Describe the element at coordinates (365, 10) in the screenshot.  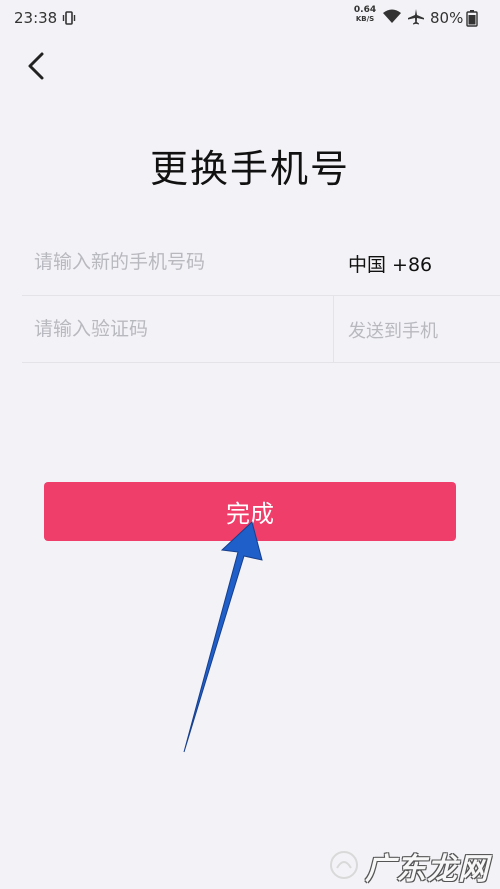
I see `network-speed-value: 0.64` at that location.